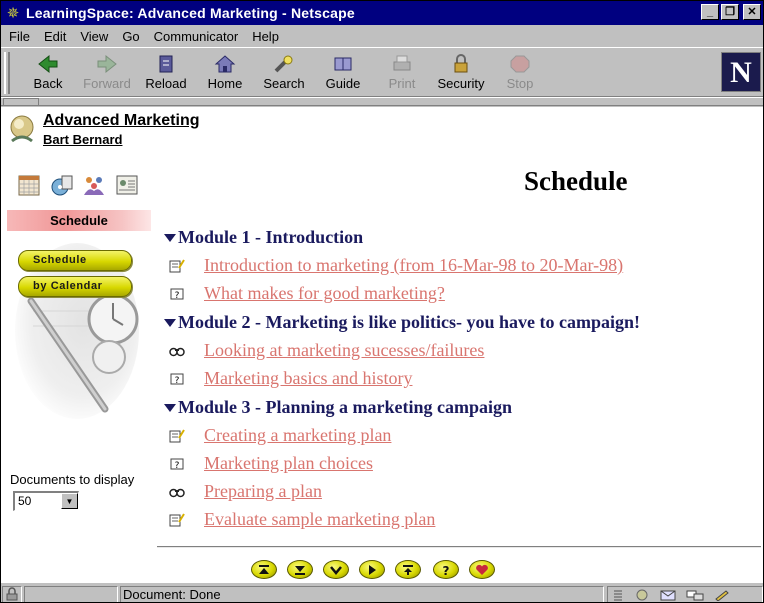  Describe the element at coordinates (93, 36) in the screenshot. I see `menu-view: View` at that location.